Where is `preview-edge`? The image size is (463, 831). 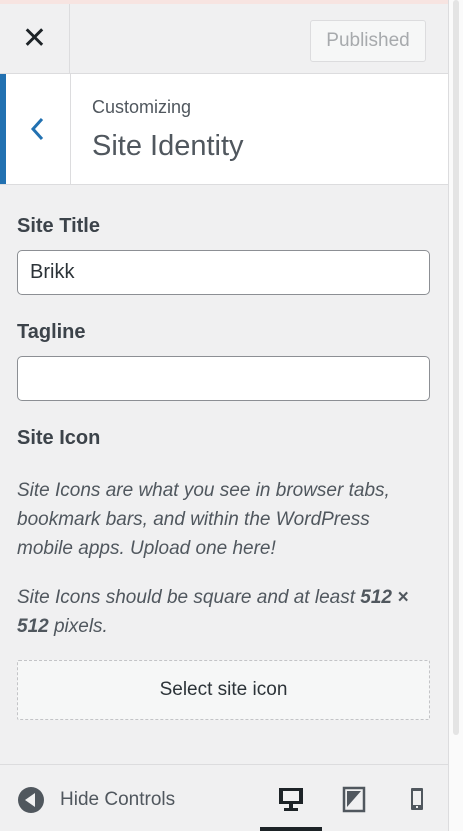
preview-edge is located at coordinates (455, 415).